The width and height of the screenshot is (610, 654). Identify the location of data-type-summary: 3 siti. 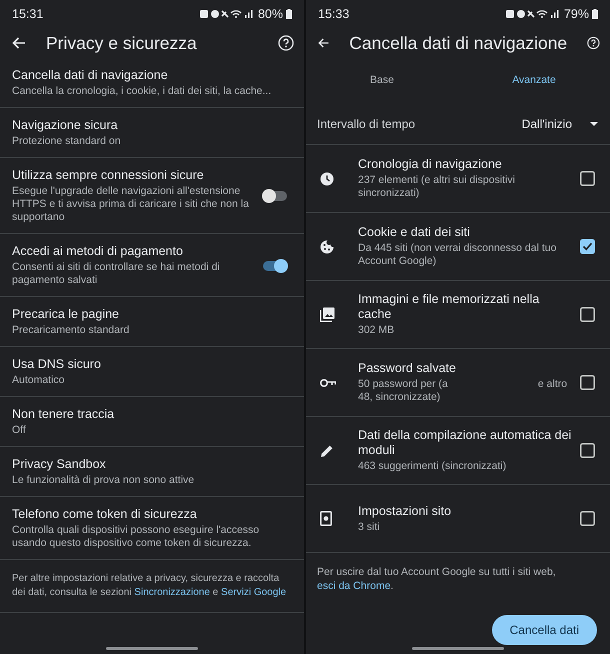
(369, 527).